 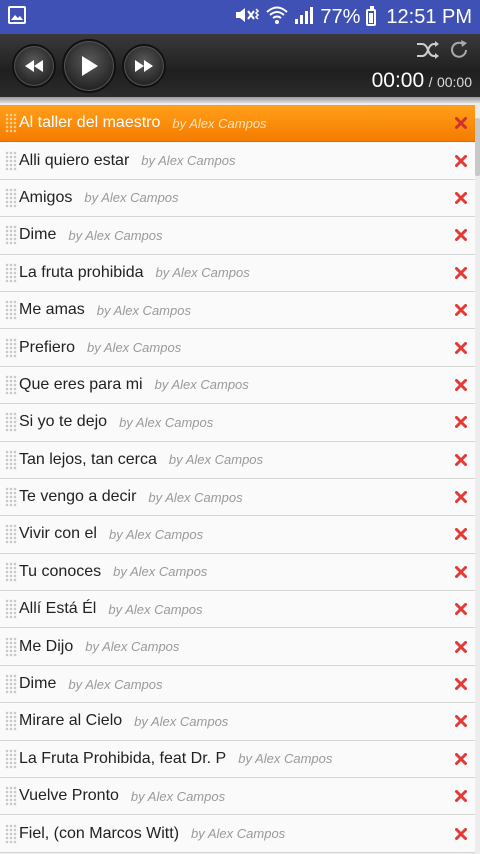 I want to click on status-right: 77% 12:51 PM, so click(x=357, y=17).